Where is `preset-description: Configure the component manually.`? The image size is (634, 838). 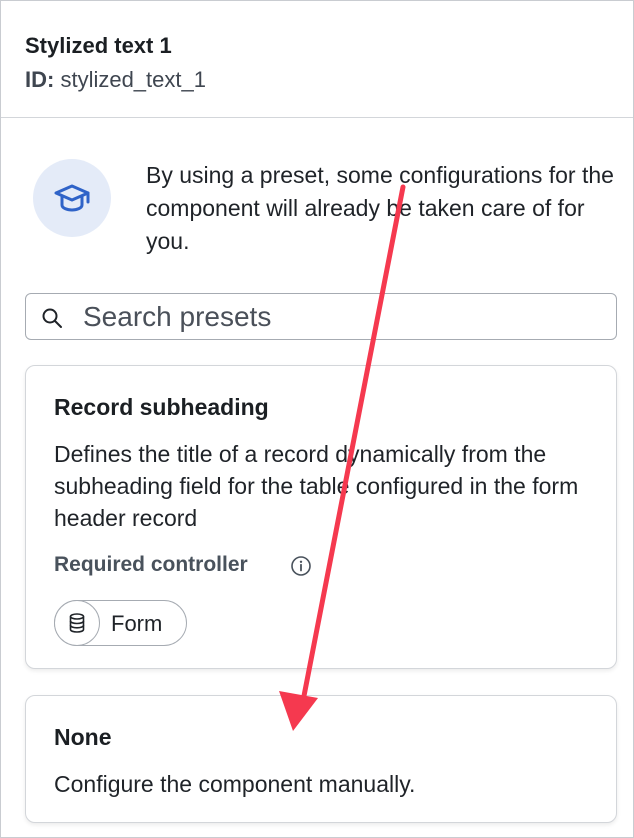 preset-description: Configure the component manually. is located at coordinates (235, 784).